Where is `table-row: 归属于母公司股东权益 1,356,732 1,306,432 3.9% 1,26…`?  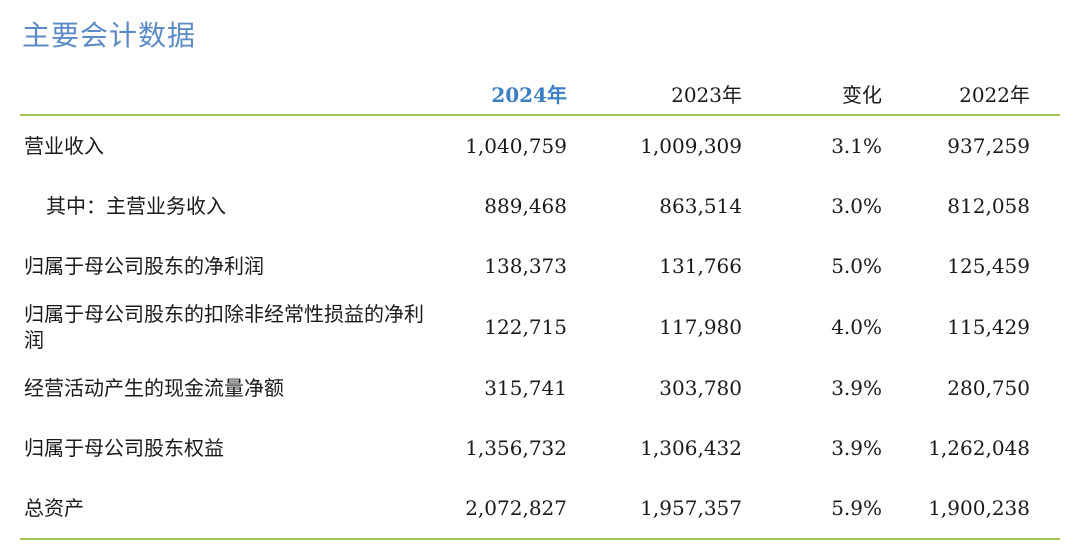
table-row: 归属于母公司股东权益 1,356,732 1,306,432 3.9% 1,26… is located at coordinates (540, 448).